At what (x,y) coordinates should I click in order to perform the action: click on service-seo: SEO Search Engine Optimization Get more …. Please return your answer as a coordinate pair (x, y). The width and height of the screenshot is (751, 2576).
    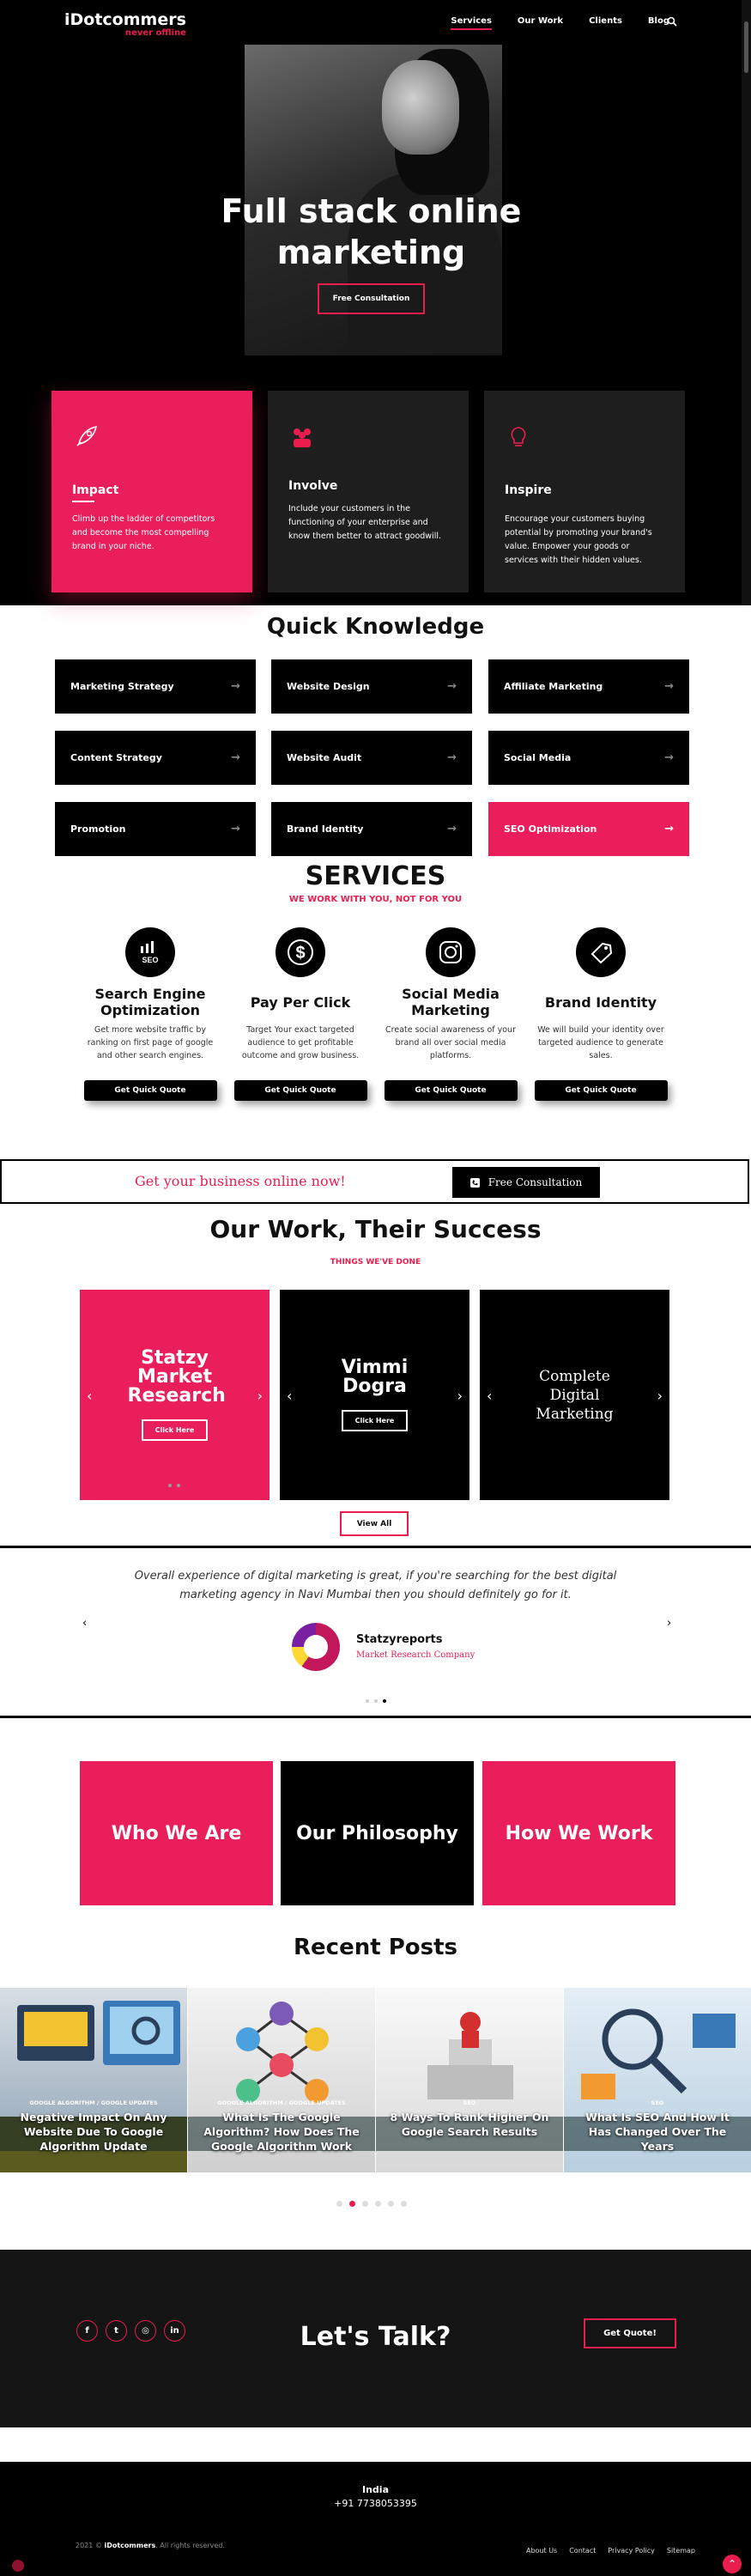
    Looking at the image, I should click on (150, 1014).